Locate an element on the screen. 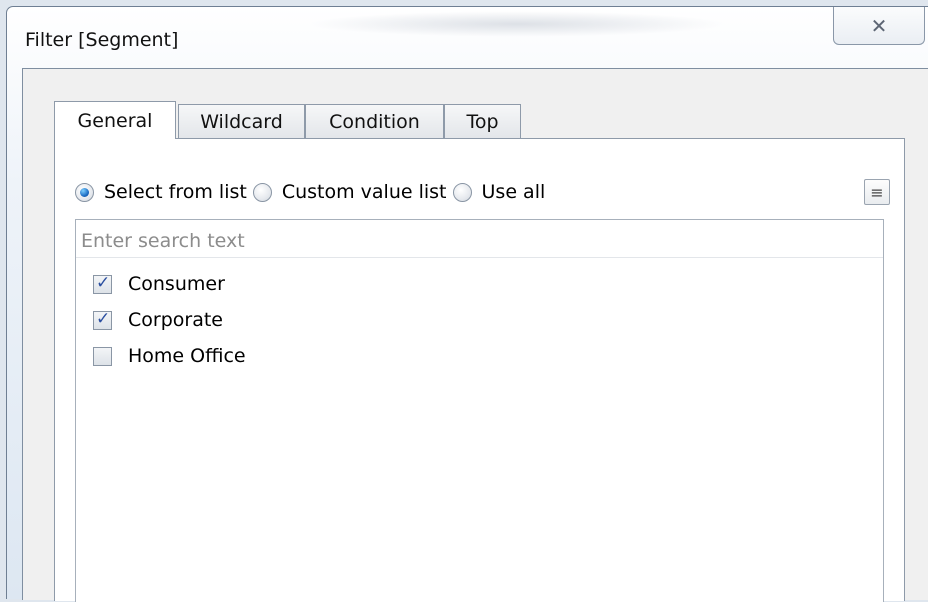  list-options-button: ≡ is located at coordinates (877, 192).